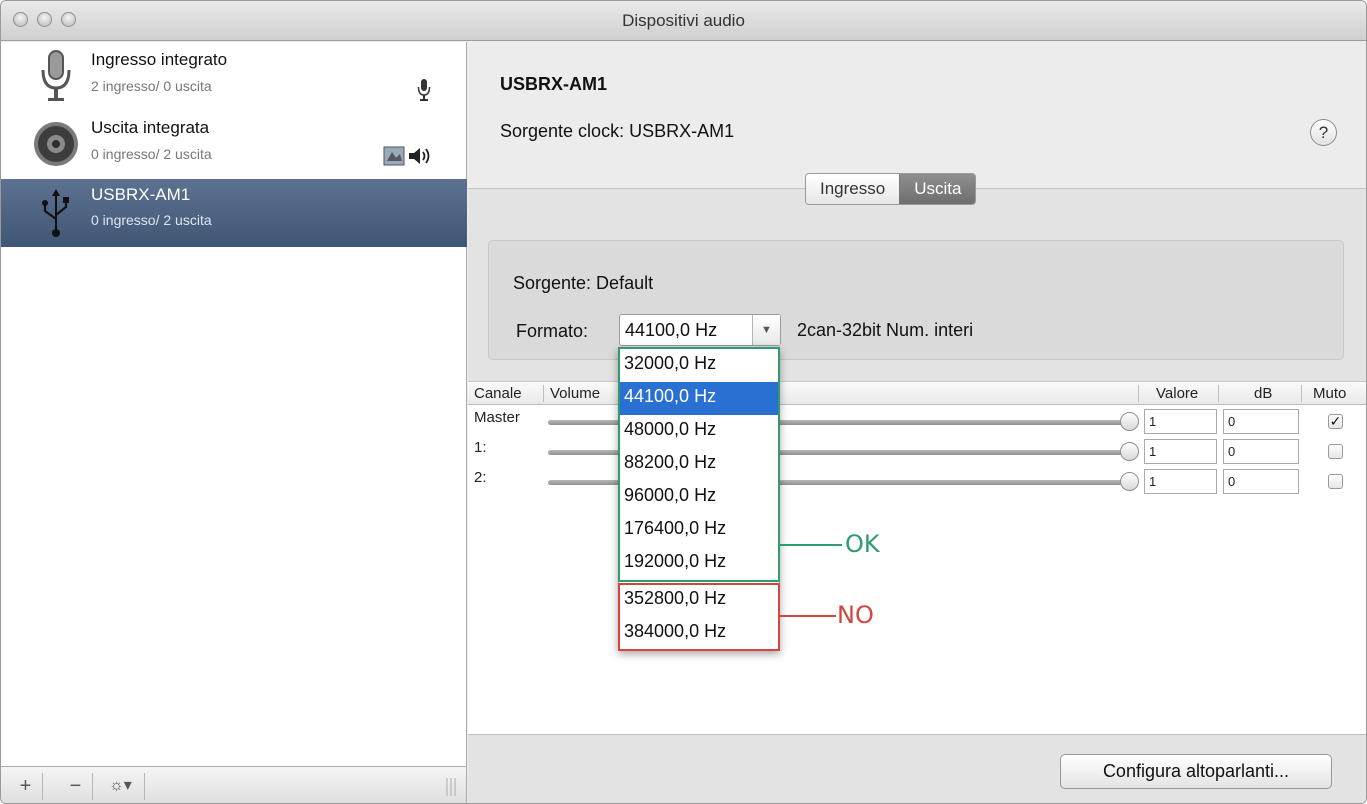 The image size is (1367, 804). Describe the element at coordinates (699, 530) in the screenshot. I see `menu-item-176400: 176400,0 Hz` at that location.